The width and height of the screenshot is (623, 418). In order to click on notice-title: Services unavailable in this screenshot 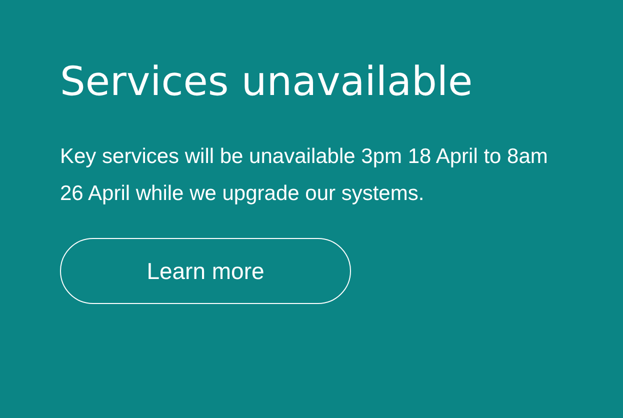, I will do `click(266, 82)`.